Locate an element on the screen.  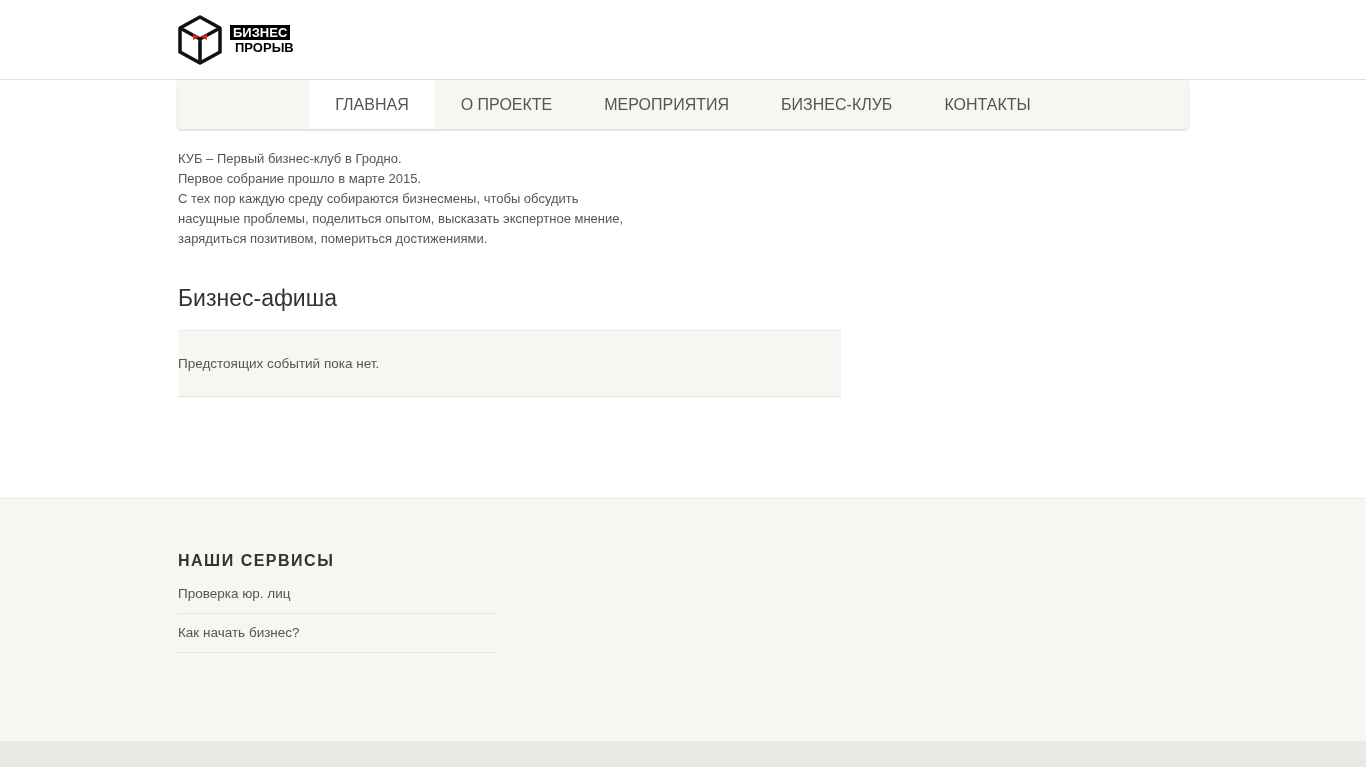
logo-icon is located at coordinates (200, 40).